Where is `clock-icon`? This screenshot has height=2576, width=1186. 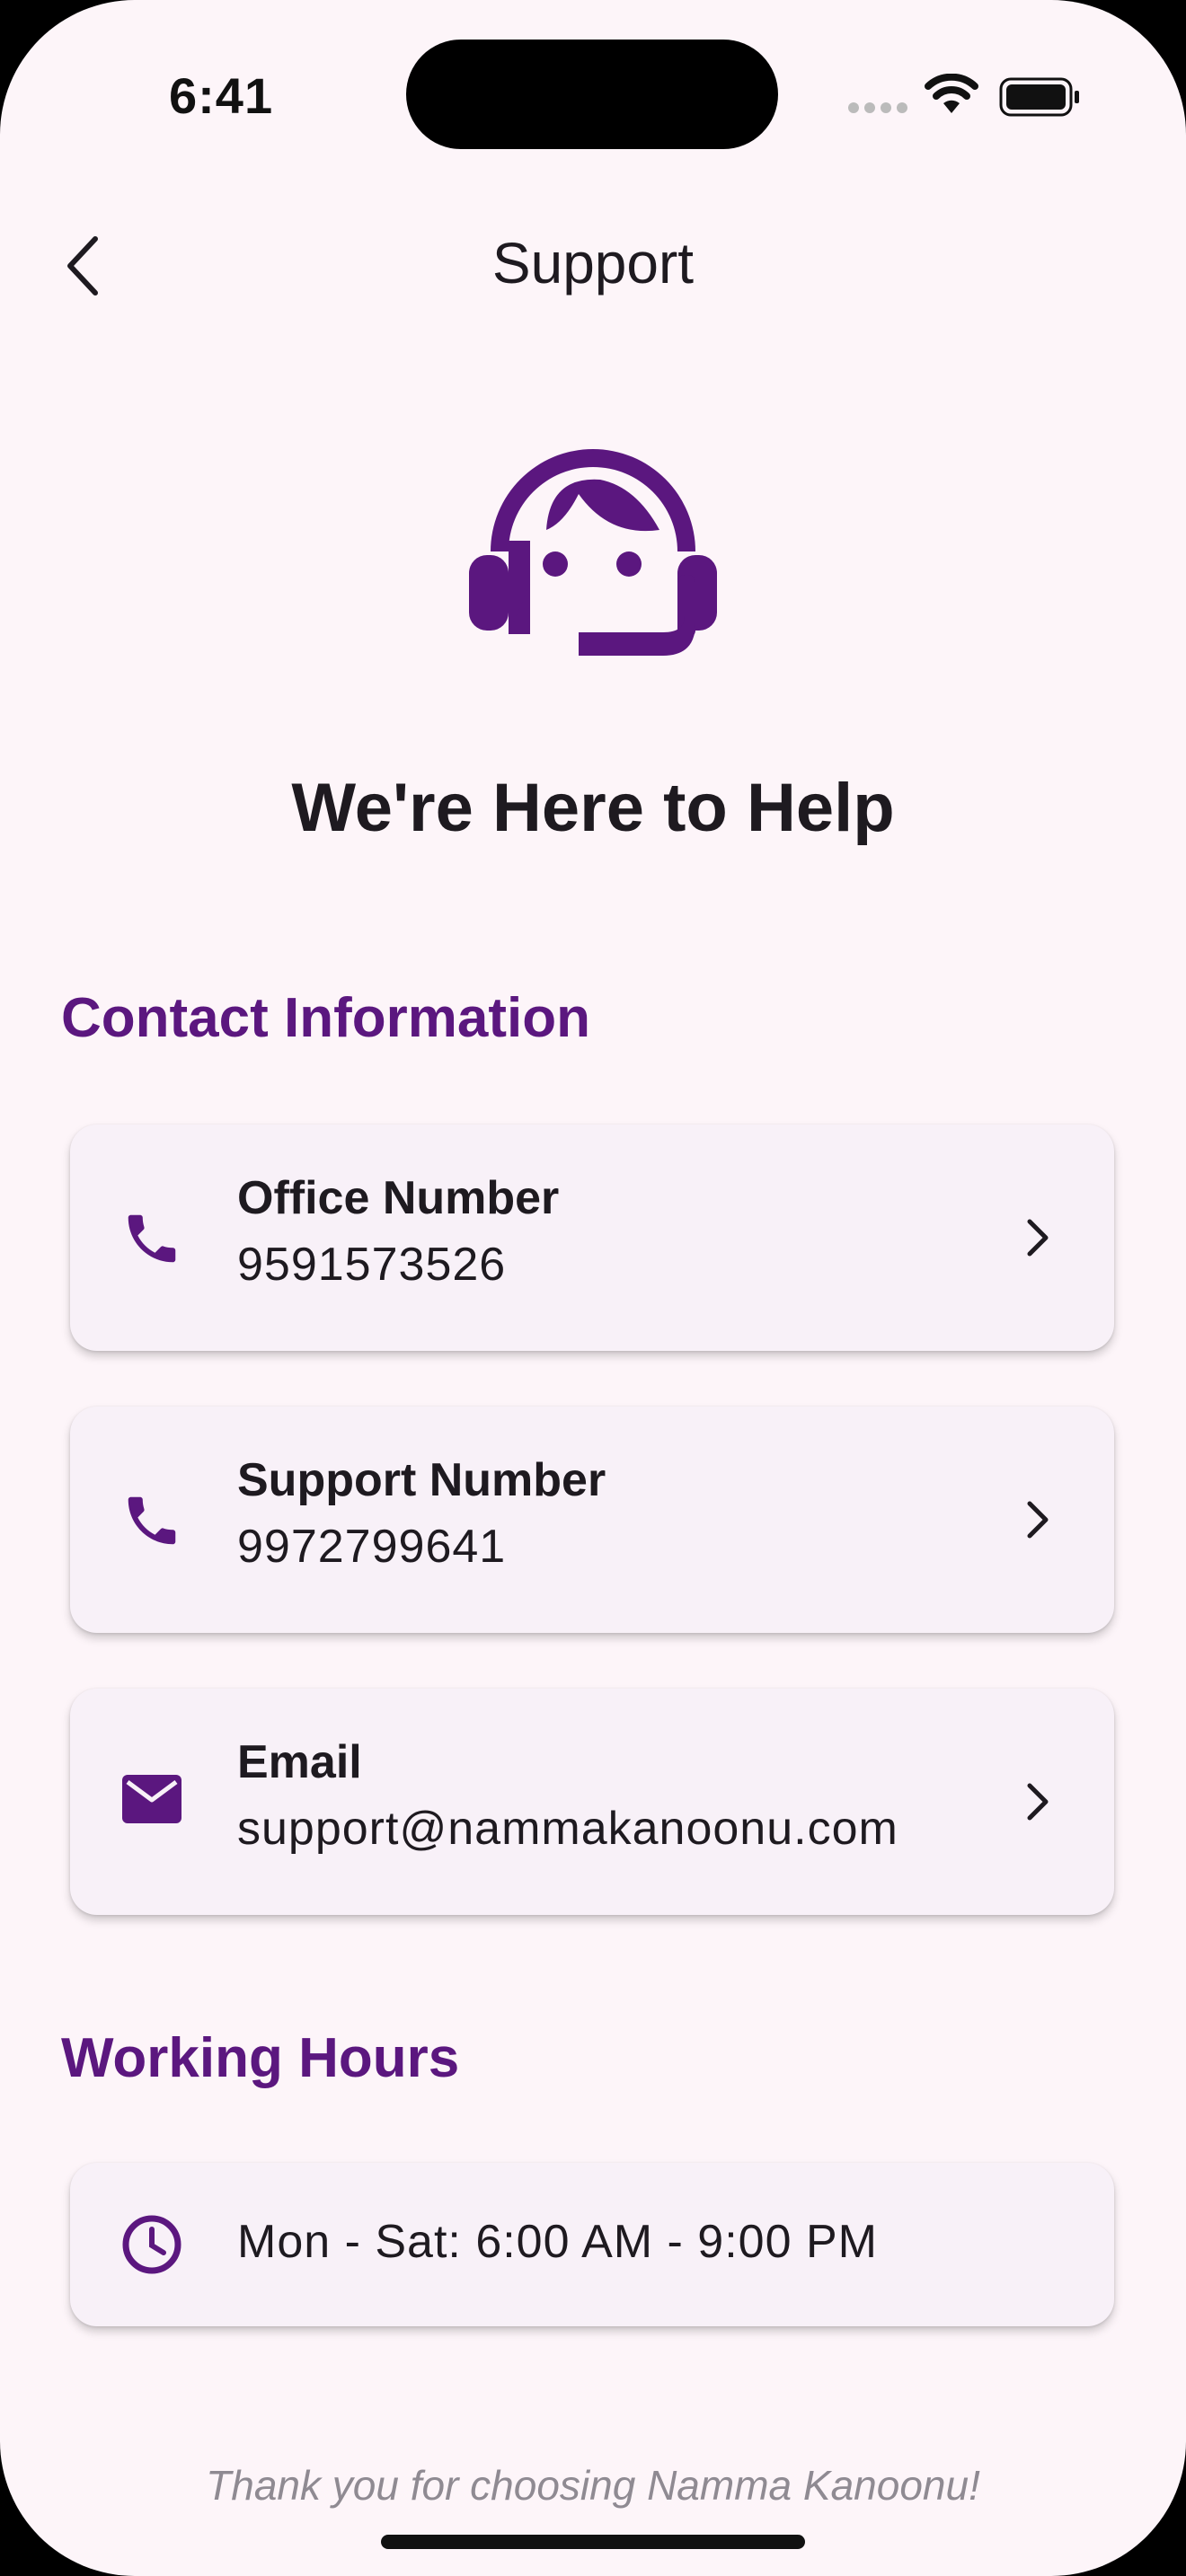 clock-icon is located at coordinates (151, 2244).